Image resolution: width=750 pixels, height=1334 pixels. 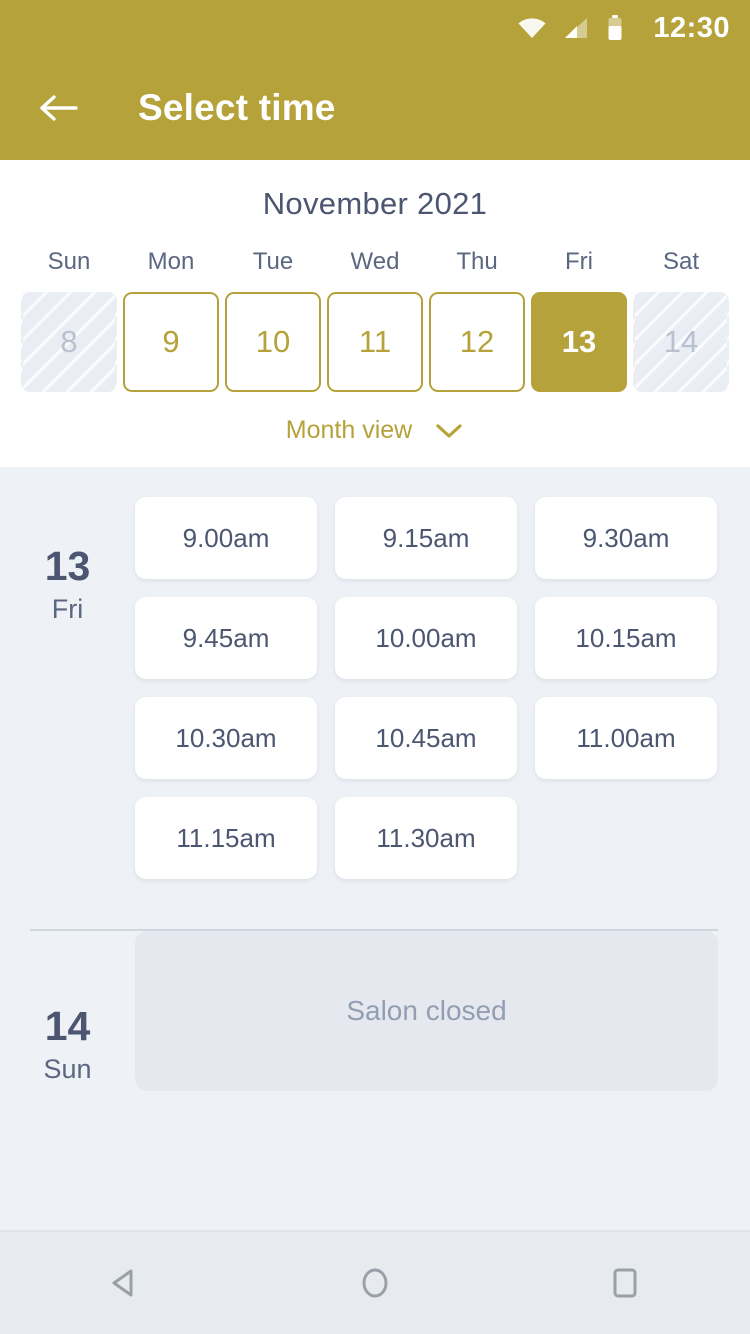 What do you see at coordinates (67, 1026) in the screenshot?
I see `gutter-day-number: 14` at bounding box center [67, 1026].